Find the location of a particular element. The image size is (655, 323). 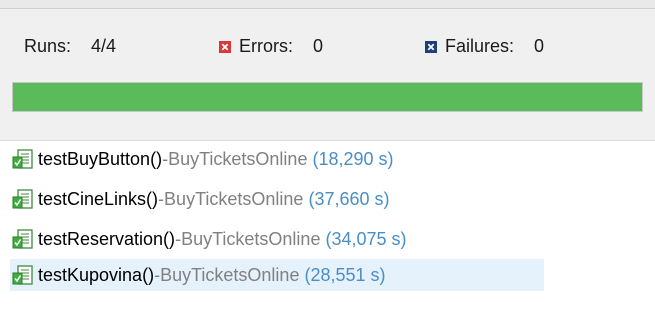

test-name: testKupovina() is located at coordinates (96, 274).